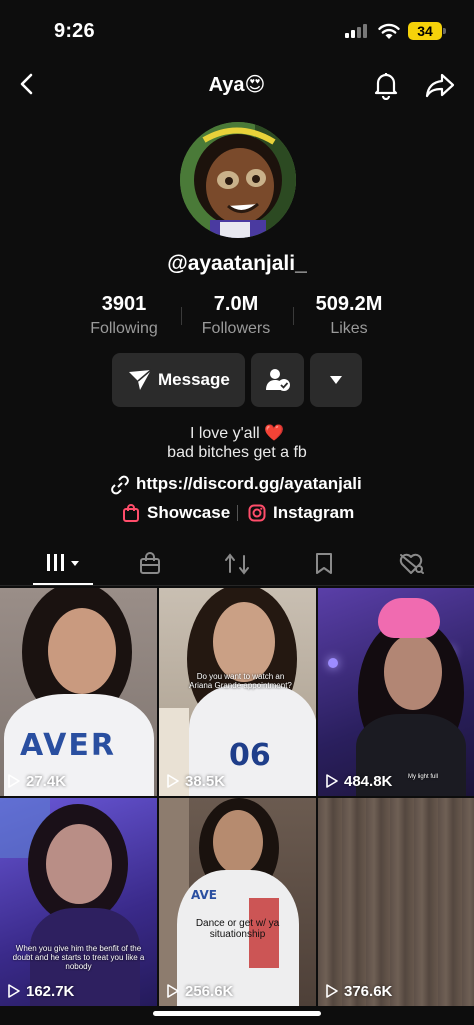  I want to click on video-caption: My light full, so click(423, 777).